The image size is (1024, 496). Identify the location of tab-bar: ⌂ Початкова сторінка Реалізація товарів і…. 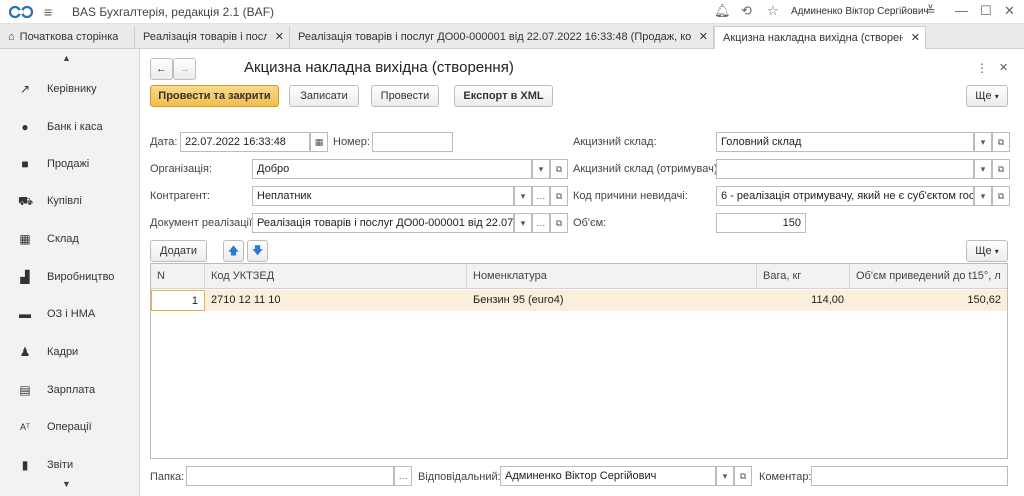
(512, 37).